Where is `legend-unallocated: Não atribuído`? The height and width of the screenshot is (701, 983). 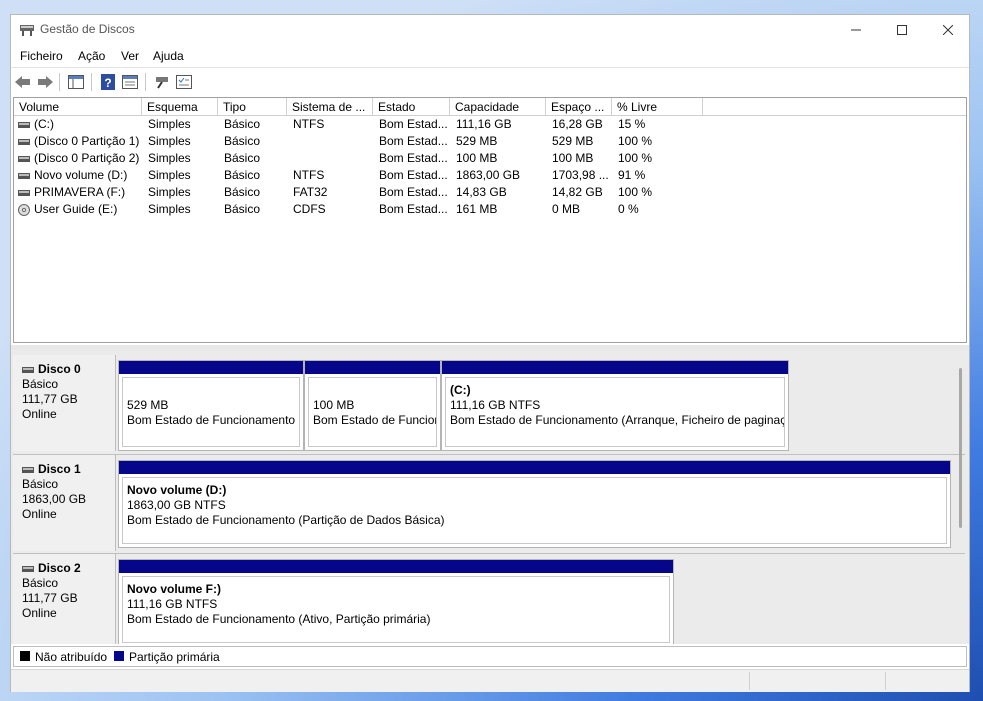 legend-unallocated: Não atribuído is located at coordinates (71, 657).